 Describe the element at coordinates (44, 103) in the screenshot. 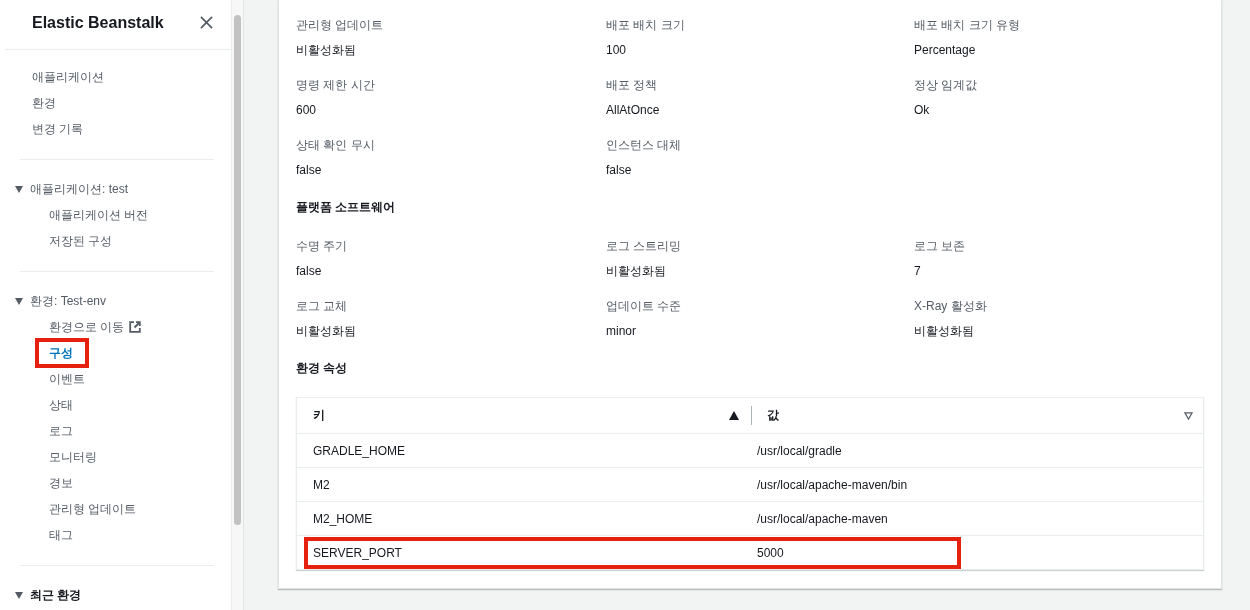

I see `sidebar-link: 환경` at that location.